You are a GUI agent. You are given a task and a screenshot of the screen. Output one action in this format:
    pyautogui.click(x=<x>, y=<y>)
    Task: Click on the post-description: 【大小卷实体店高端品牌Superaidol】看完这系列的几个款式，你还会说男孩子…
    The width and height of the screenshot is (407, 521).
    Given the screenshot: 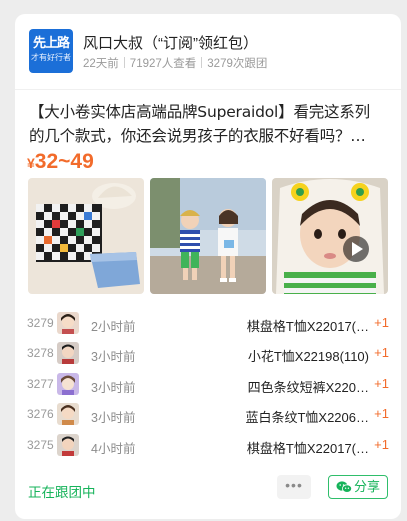 What is the action you would take?
    pyautogui.click(x=207, y=124)
    